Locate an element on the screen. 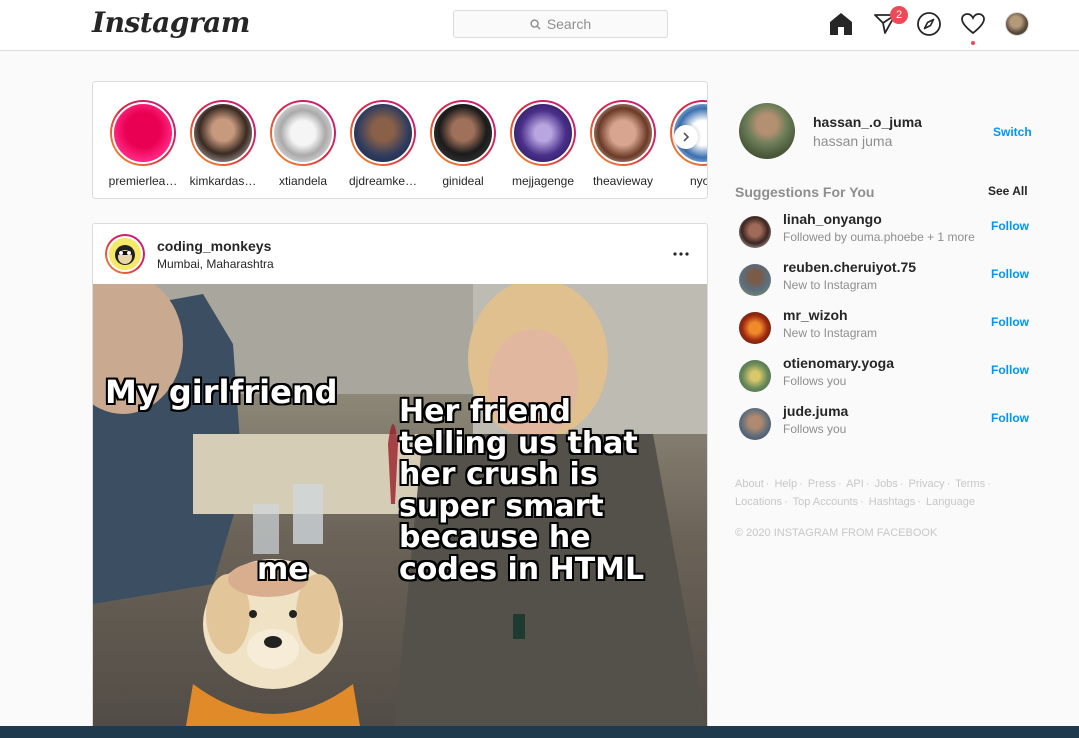  suggestion-username: reuben.cheruiyot.75 is located at coordinates (849, 267).